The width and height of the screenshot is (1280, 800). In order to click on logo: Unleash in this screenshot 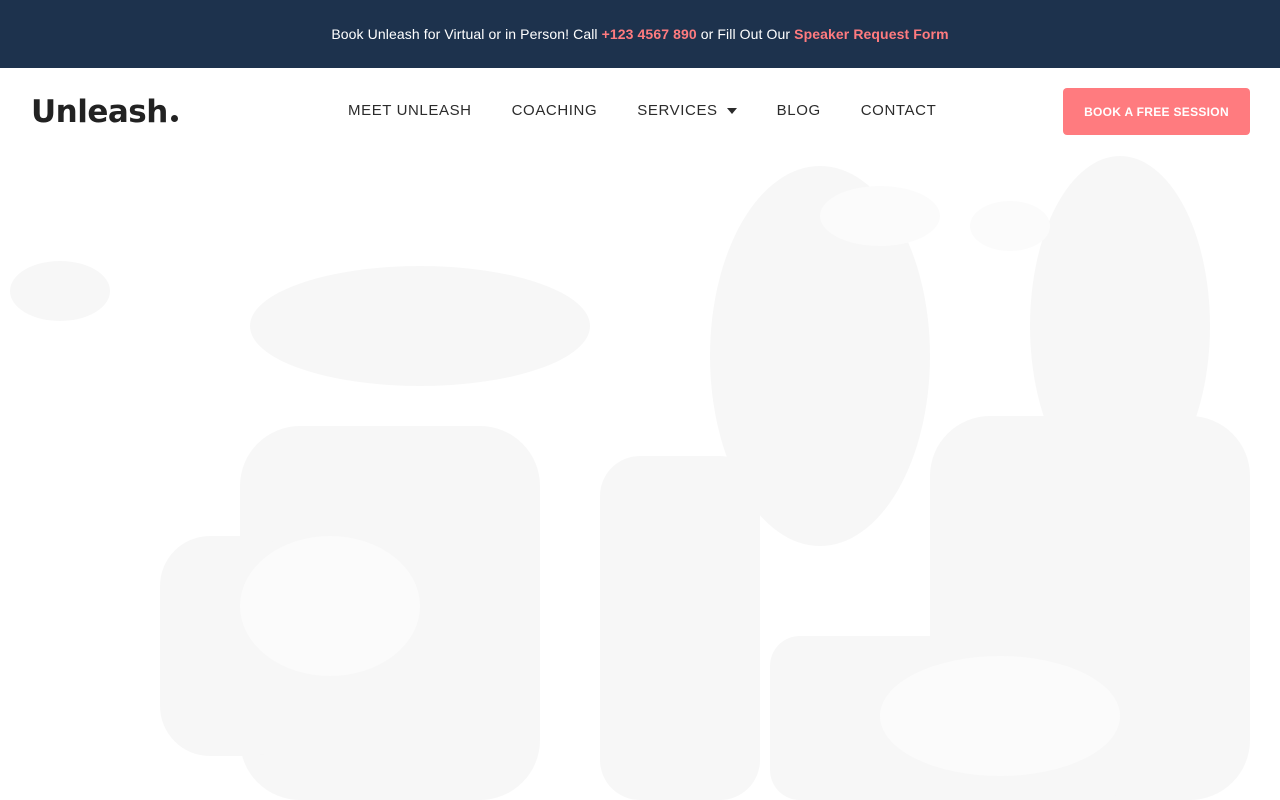, I will do `click(104, 112)`.